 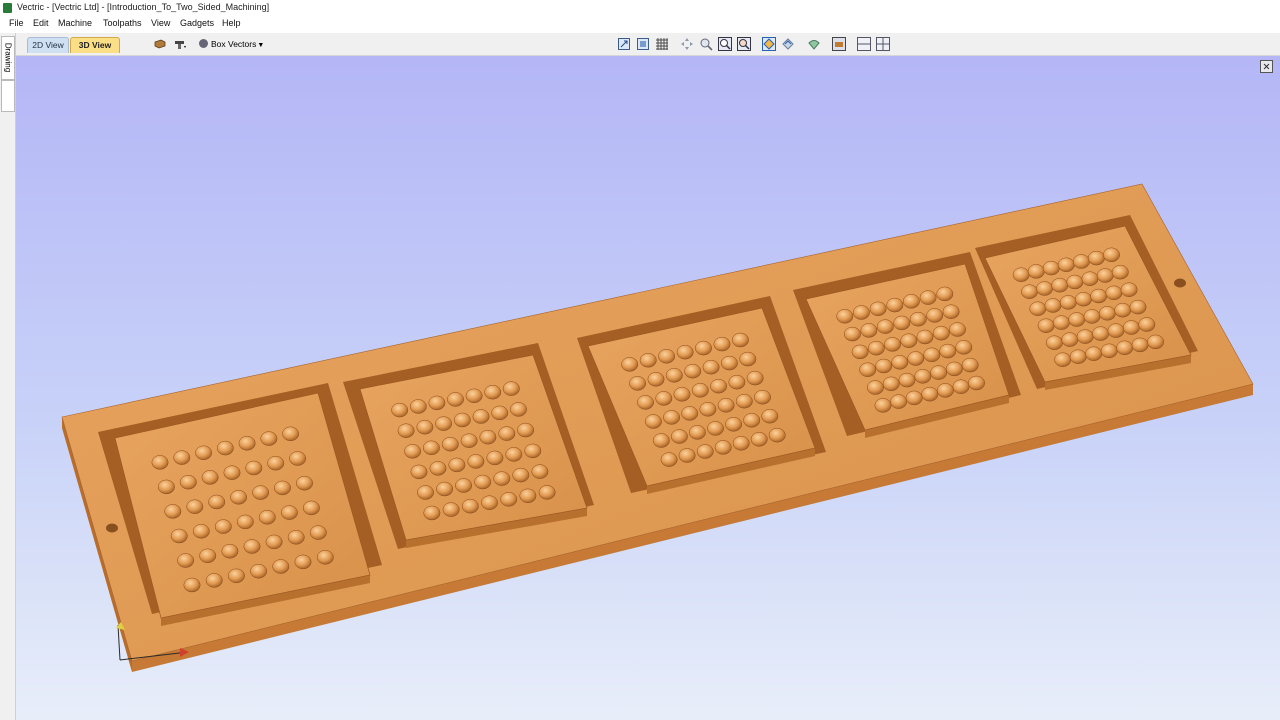 I want to click on chevron-down-icon: ▼, so click(x=261, y=45).